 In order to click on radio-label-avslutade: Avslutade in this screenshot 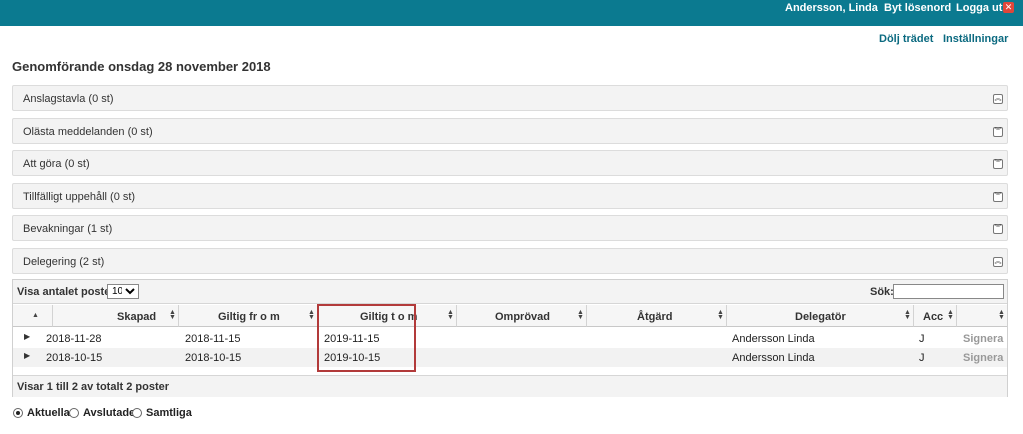, I will do `click(109, 413)`.